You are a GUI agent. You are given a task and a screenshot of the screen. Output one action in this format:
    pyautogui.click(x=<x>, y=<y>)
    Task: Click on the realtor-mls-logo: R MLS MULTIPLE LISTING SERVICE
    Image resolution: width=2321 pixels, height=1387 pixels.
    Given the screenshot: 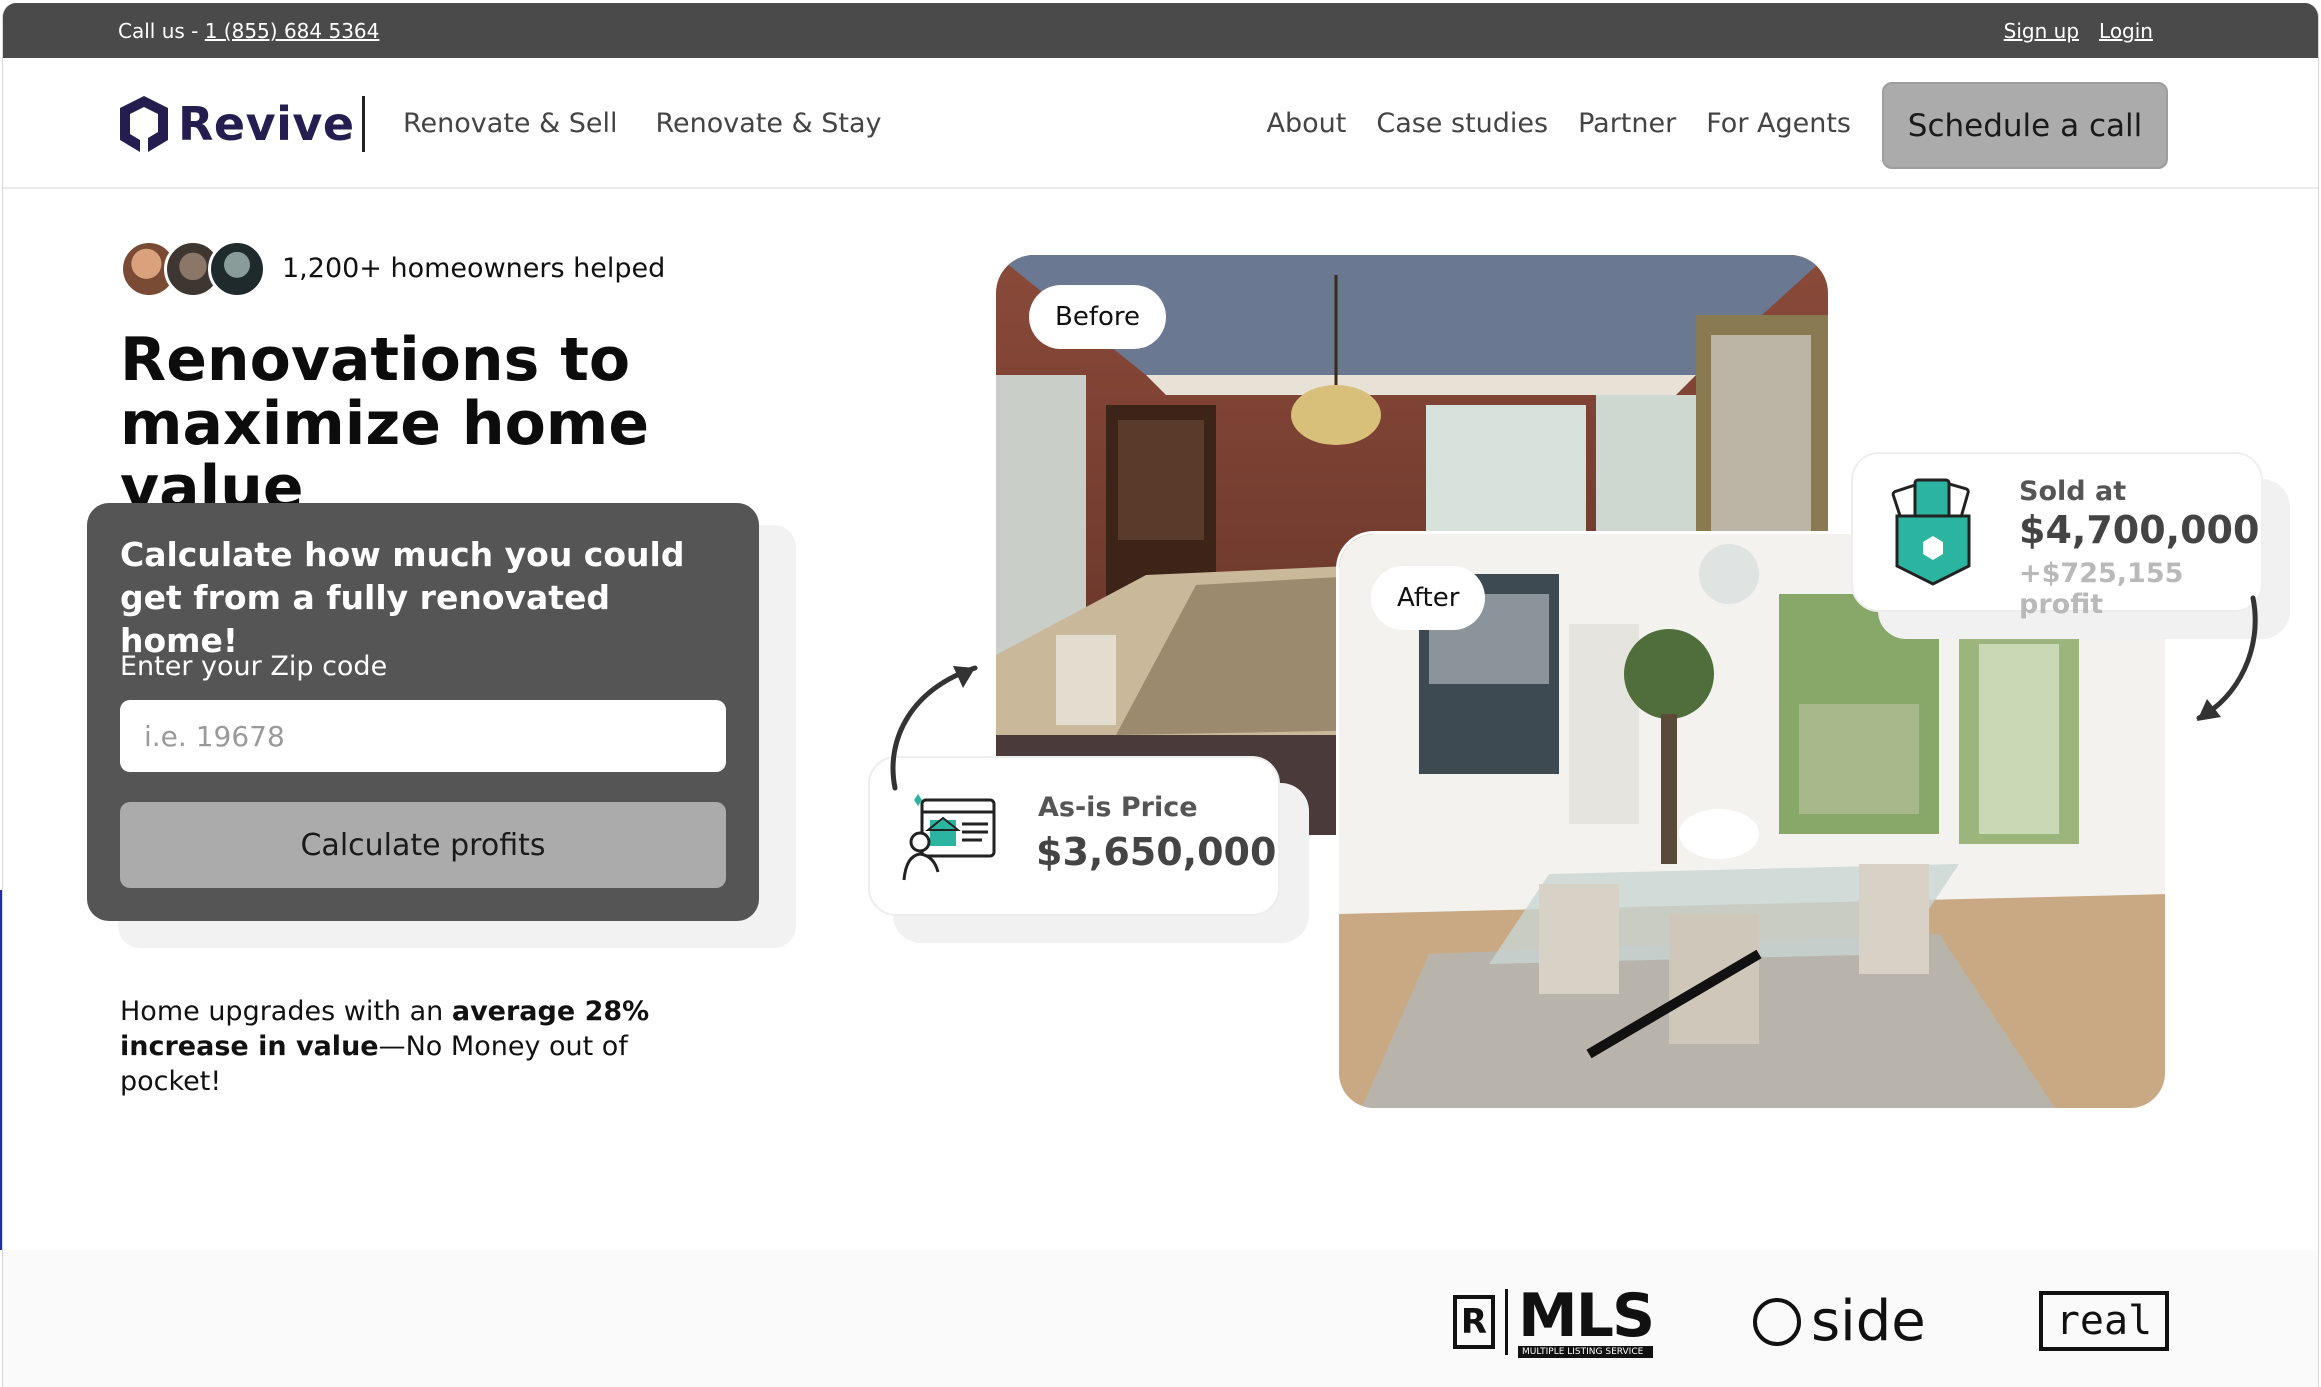 What is the action you would take?
    pyautogui.click(x=1554, y=1319)
    